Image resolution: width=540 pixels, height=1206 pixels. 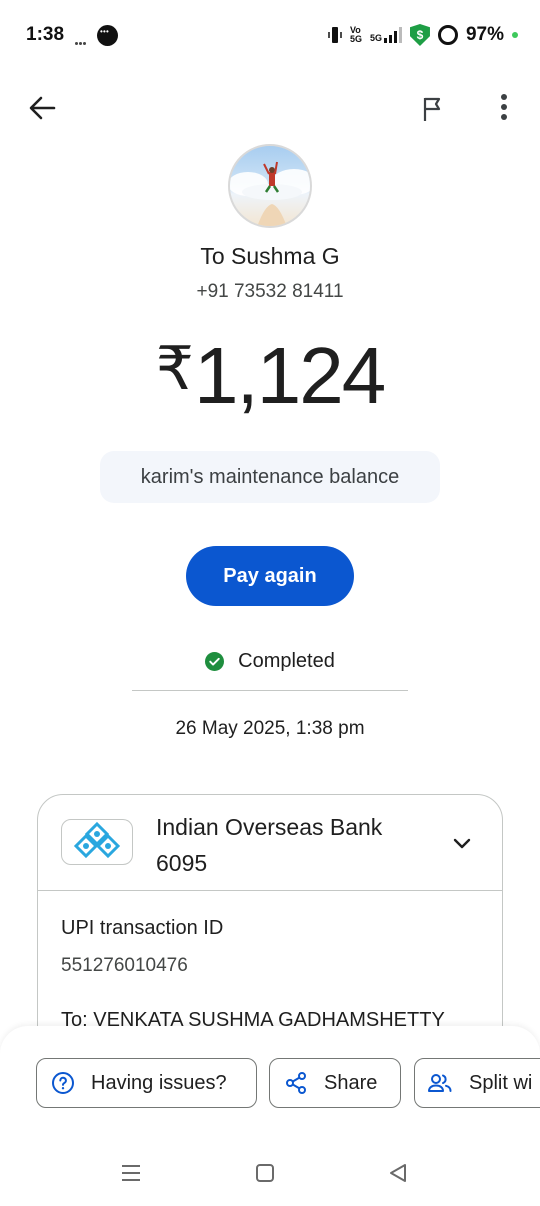 I want to click on home-nav-icon, so click(x=265, y=1173).